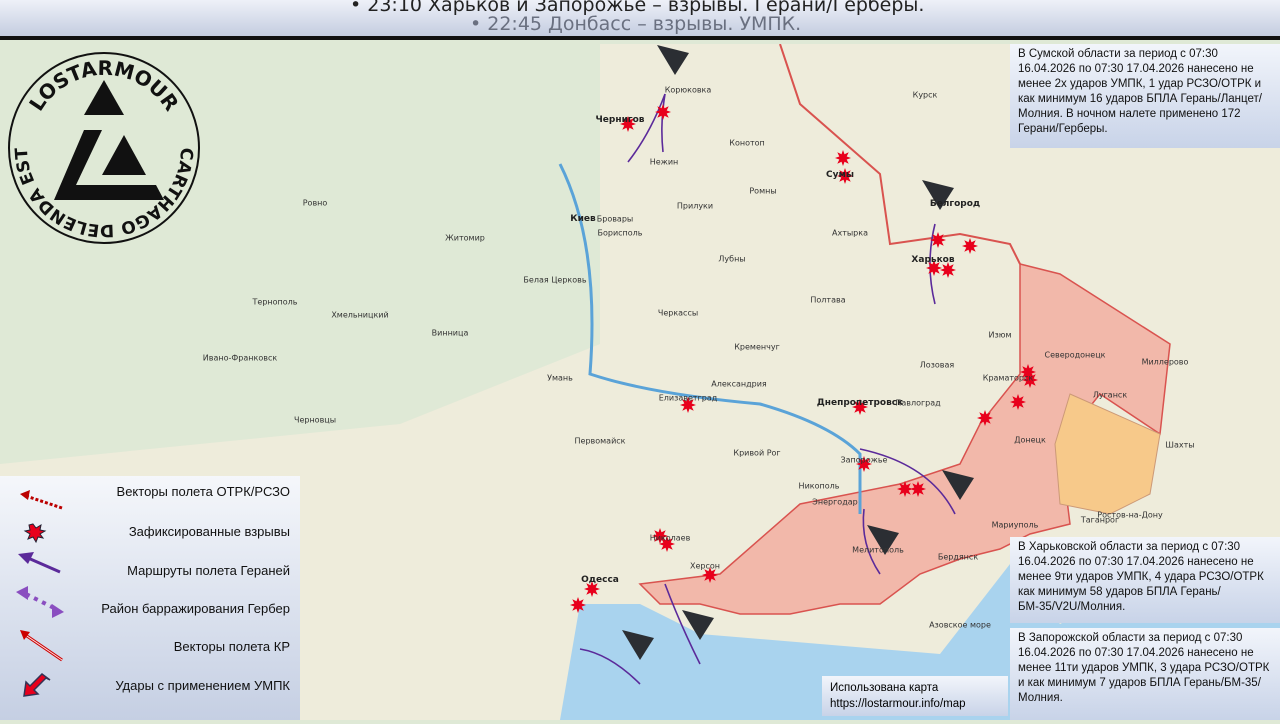 This screenshot has width=1280, height=724. What do you see at coordinates (555, 280) in the screenshot?
I see `city-label: Белая Церковь` at bounding box center [555, 280].